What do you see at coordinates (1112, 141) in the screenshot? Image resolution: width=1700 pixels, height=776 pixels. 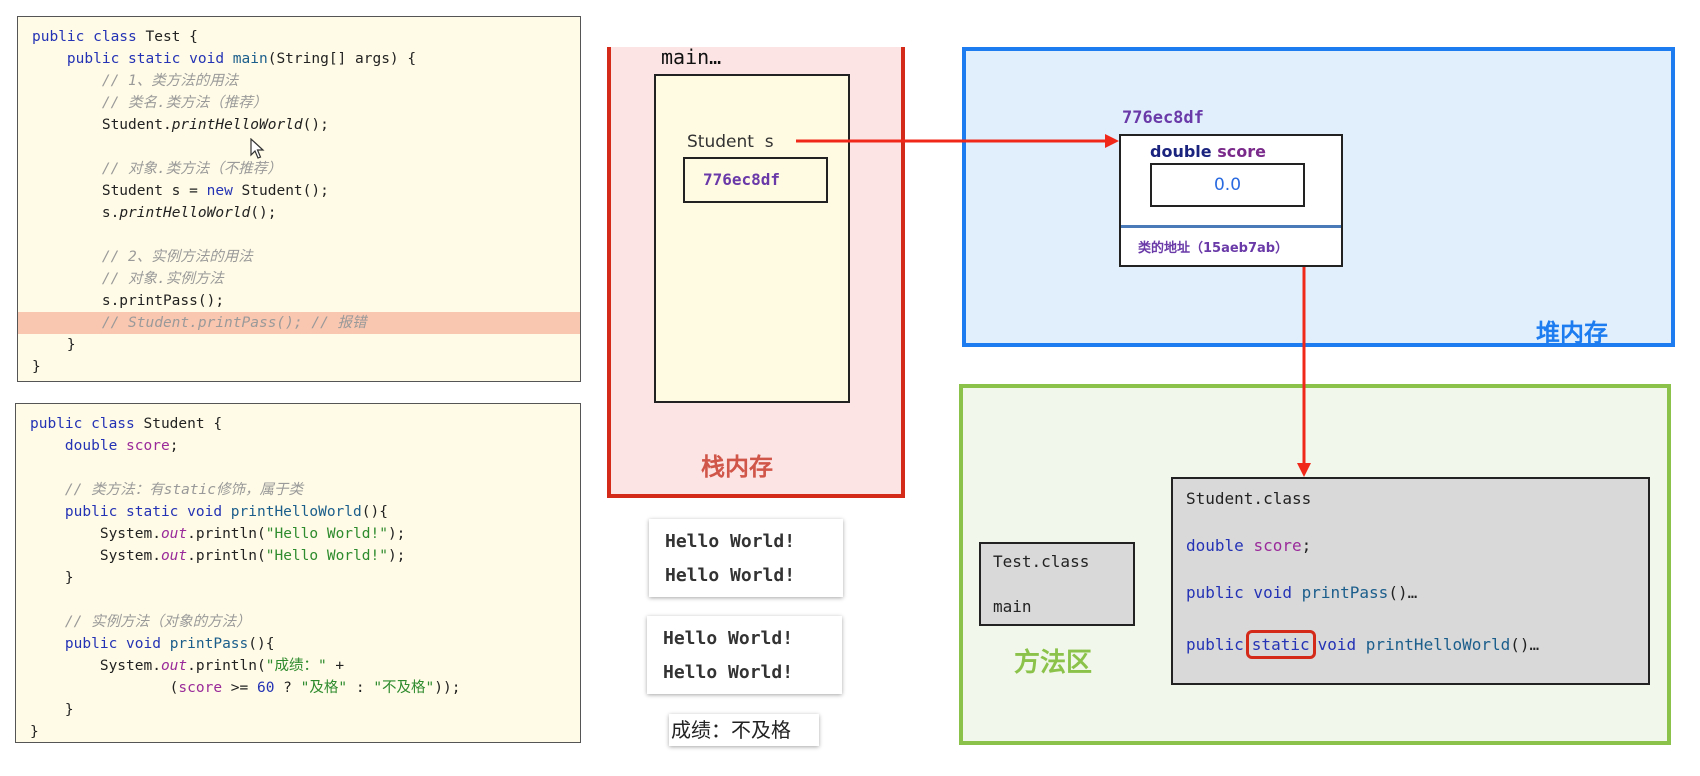 I see `arrowhead-right-icon` at bounding box center [1112, 141].